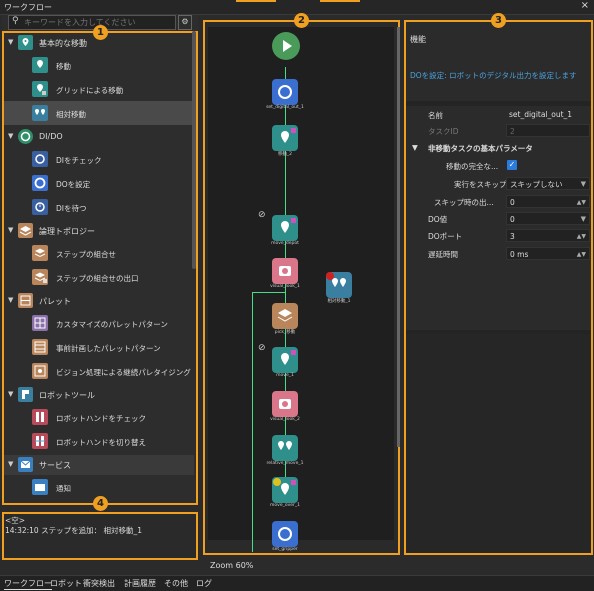 The width and height of the screenshot is (594, 591). I want to click on splitter, so click(498, 103).